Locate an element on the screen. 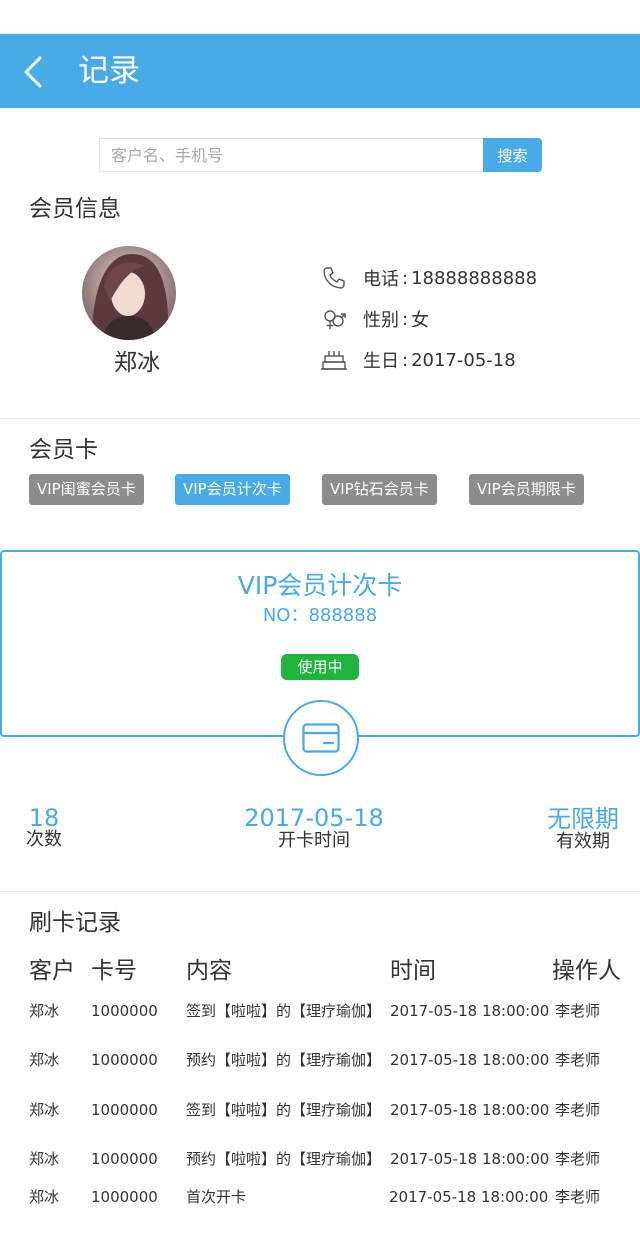  back-button is located at coordinates (42, 72).